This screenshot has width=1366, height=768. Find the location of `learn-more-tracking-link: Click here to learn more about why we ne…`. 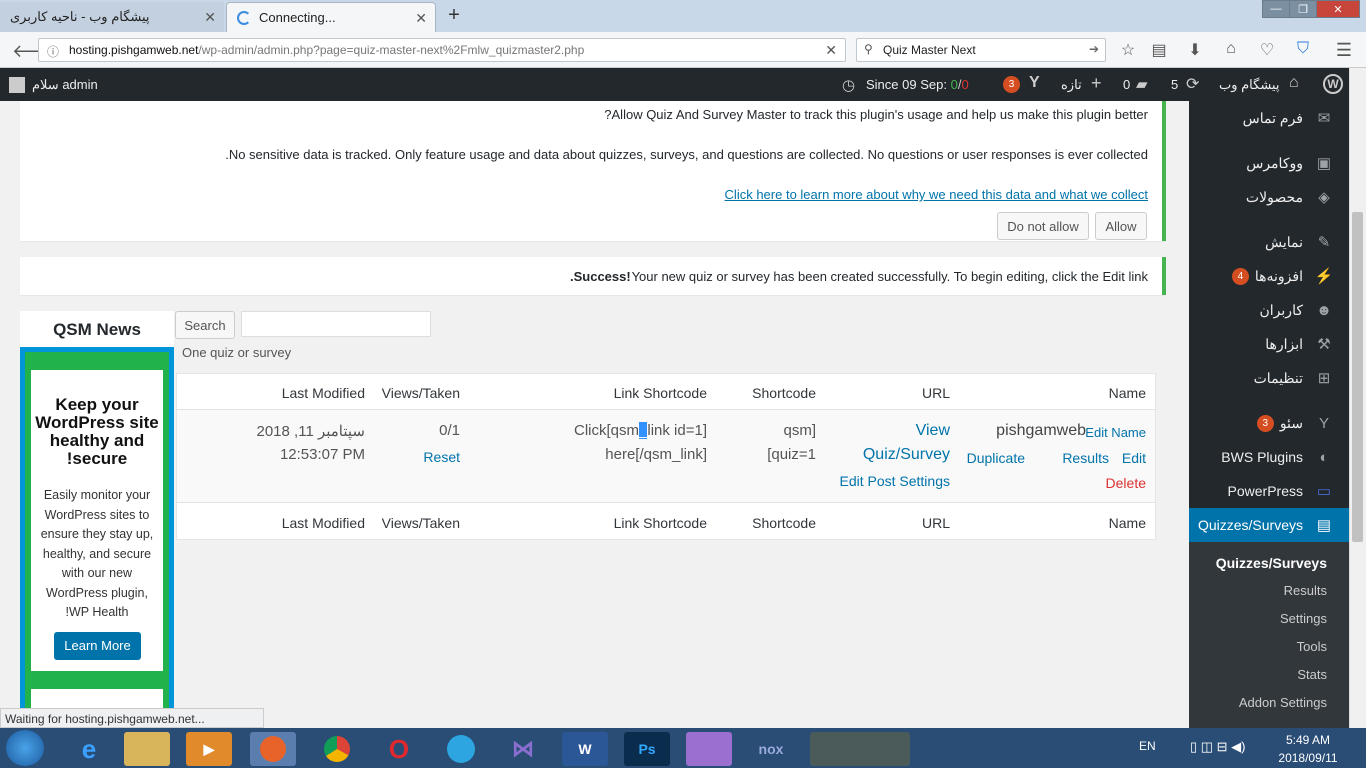

learn-more-tracking-link: Click here to learn more about why we ne… is located at coordinates (936, 194).